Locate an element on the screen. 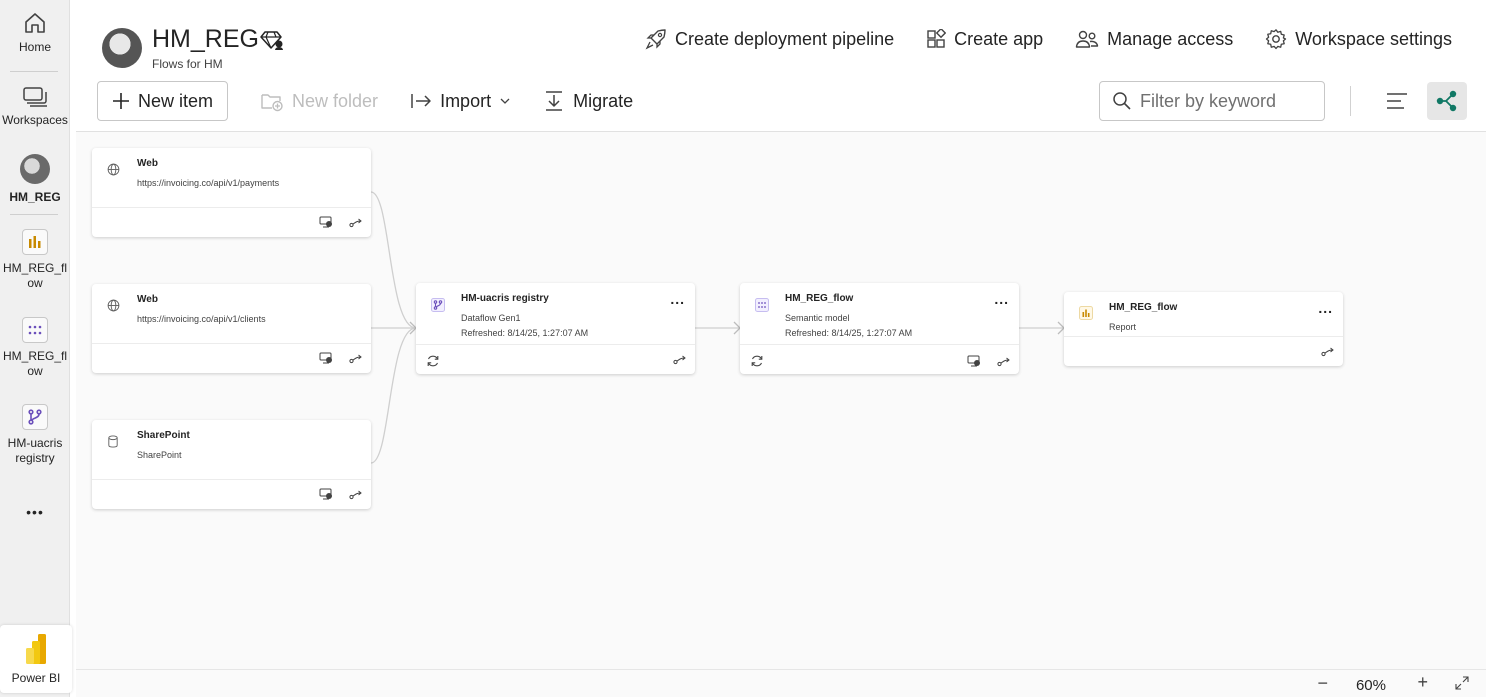  manage-access-button: Manage access is located at coordinates (1154, 39).